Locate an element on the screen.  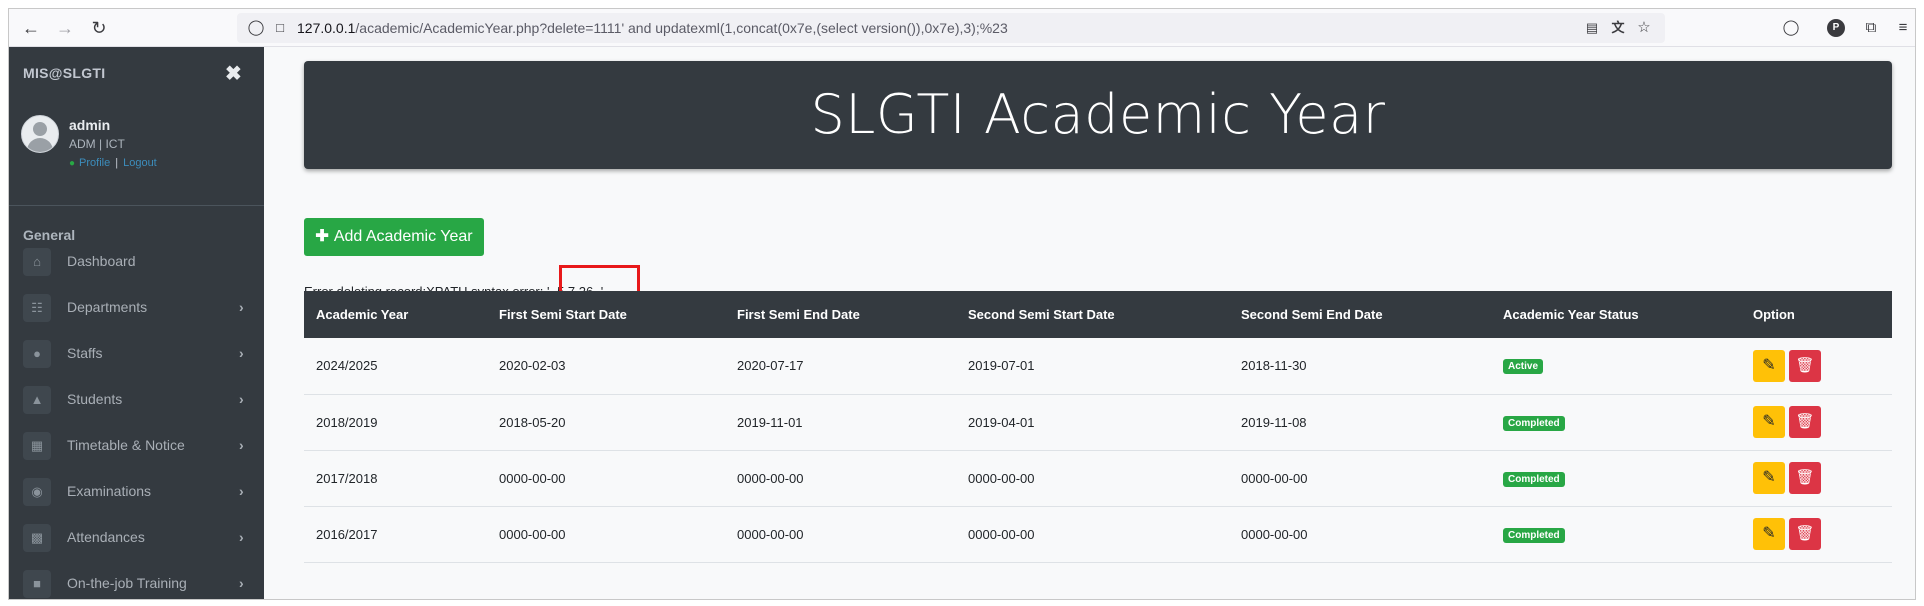
sidebar-item-attendances: ▩ Attendances › is located at coordinates (136, 538).